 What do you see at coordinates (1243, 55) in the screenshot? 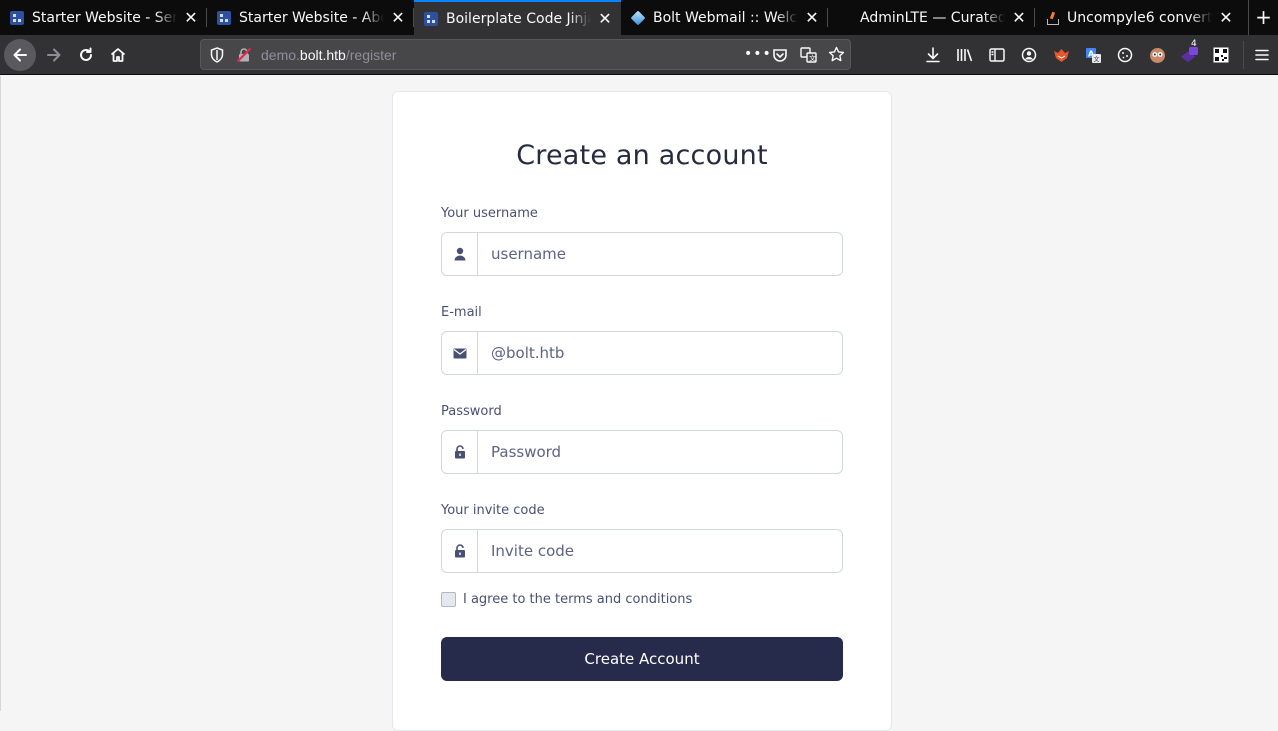
I see `toolbar-divider` at bounding box center [1243, 55].